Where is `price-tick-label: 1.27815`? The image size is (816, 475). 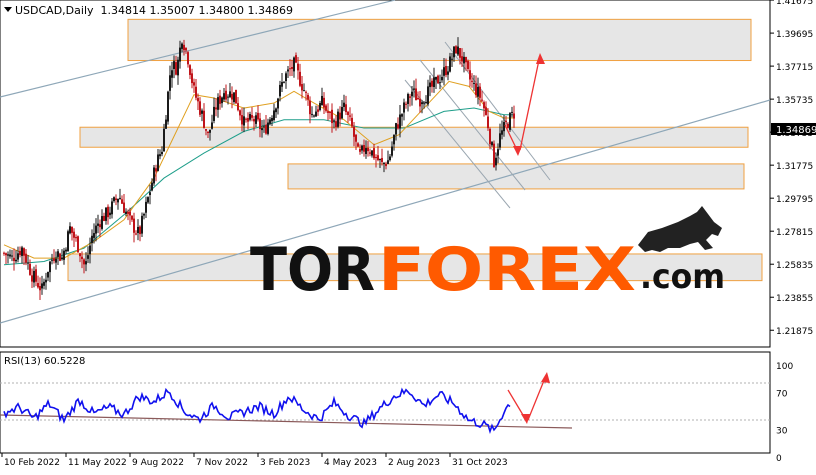
price-tick-label: 1.27815 is located at coordinates (794, 233).